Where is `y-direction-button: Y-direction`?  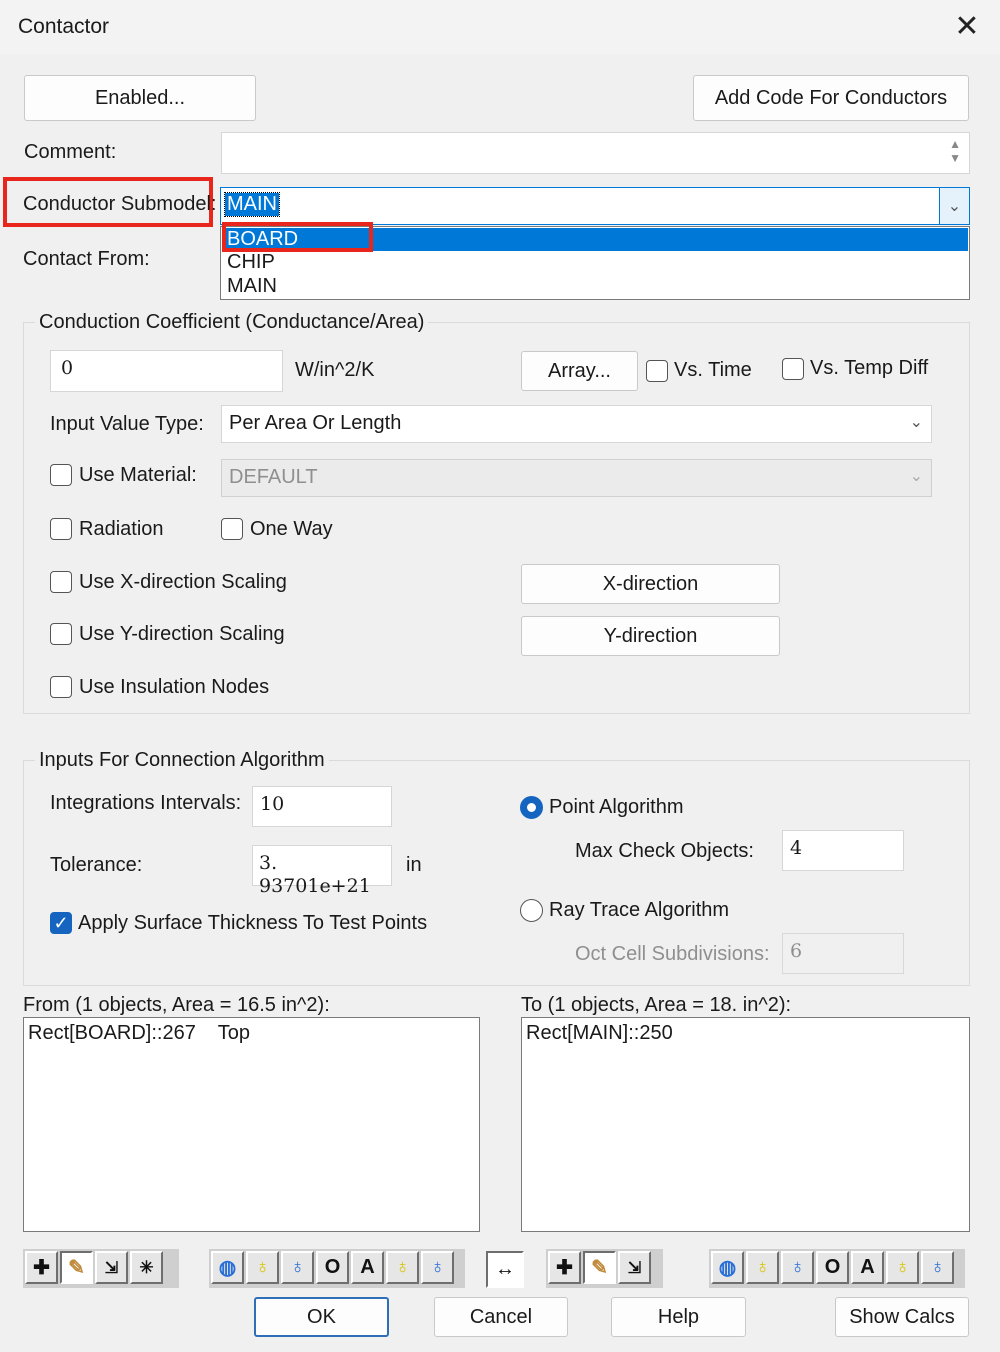
y-direction-button: Y-direction is located at coordinates (650, 636).